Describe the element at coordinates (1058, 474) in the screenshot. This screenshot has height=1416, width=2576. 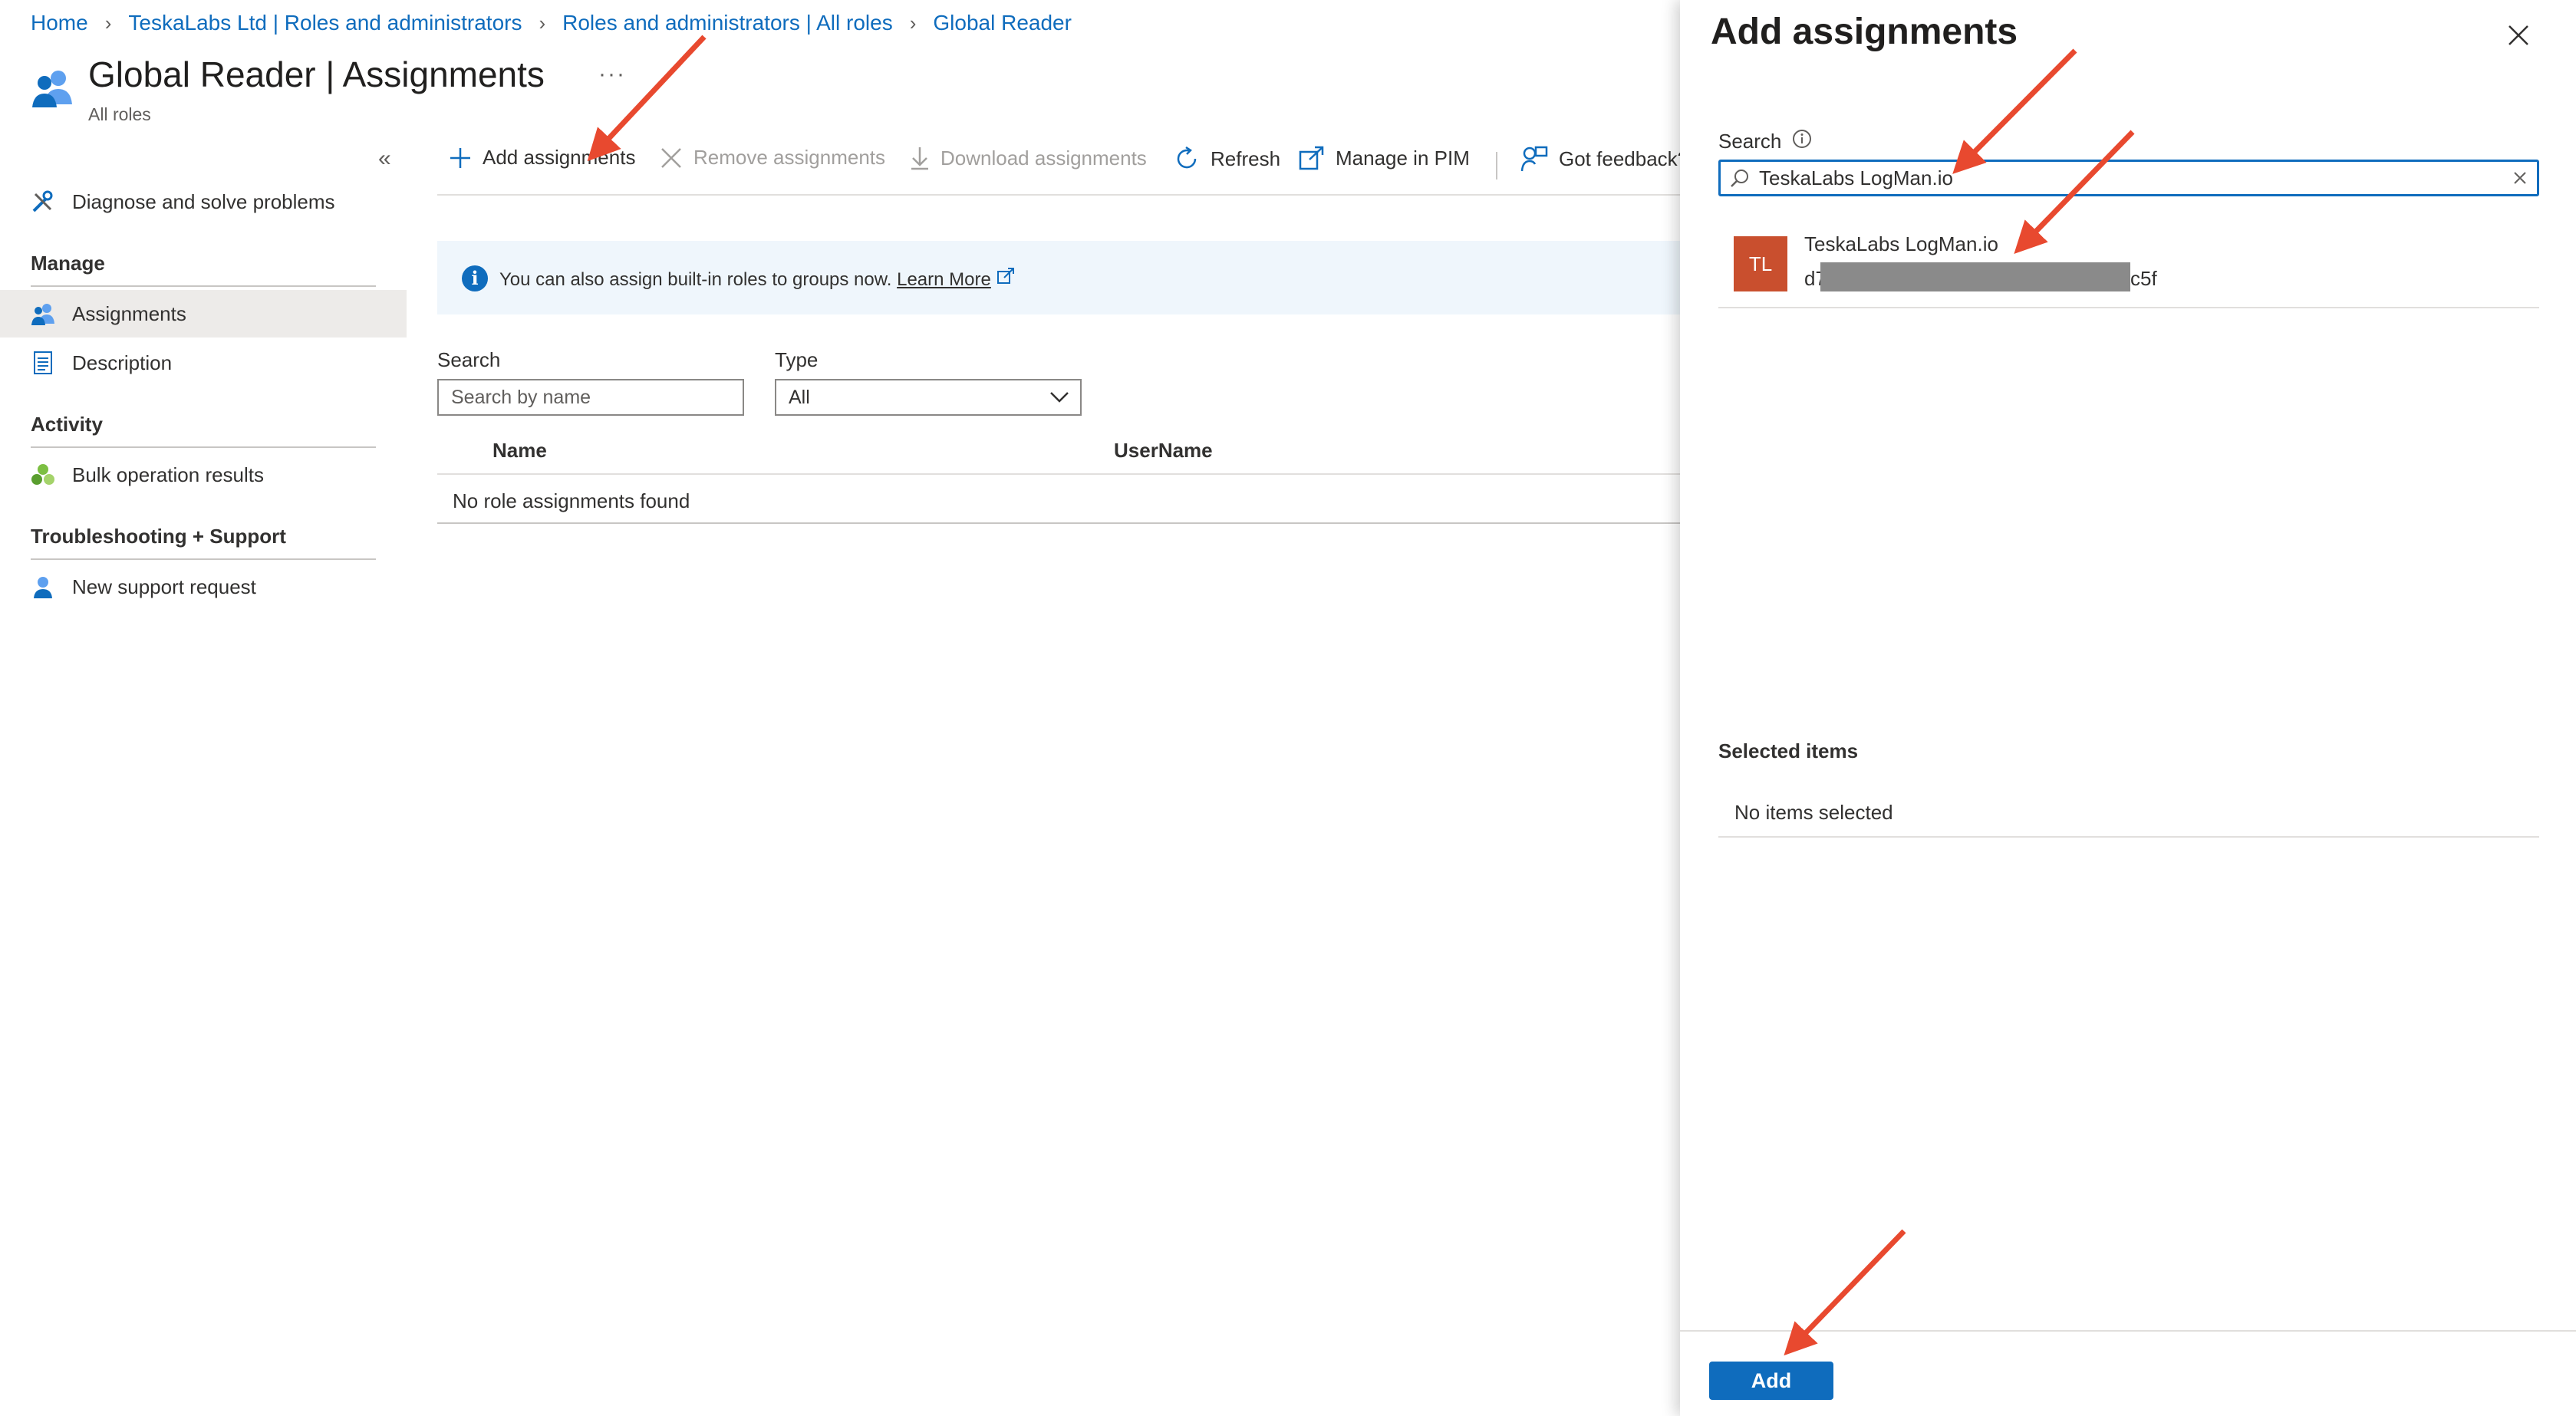
I see `table-header-divider` at that location.